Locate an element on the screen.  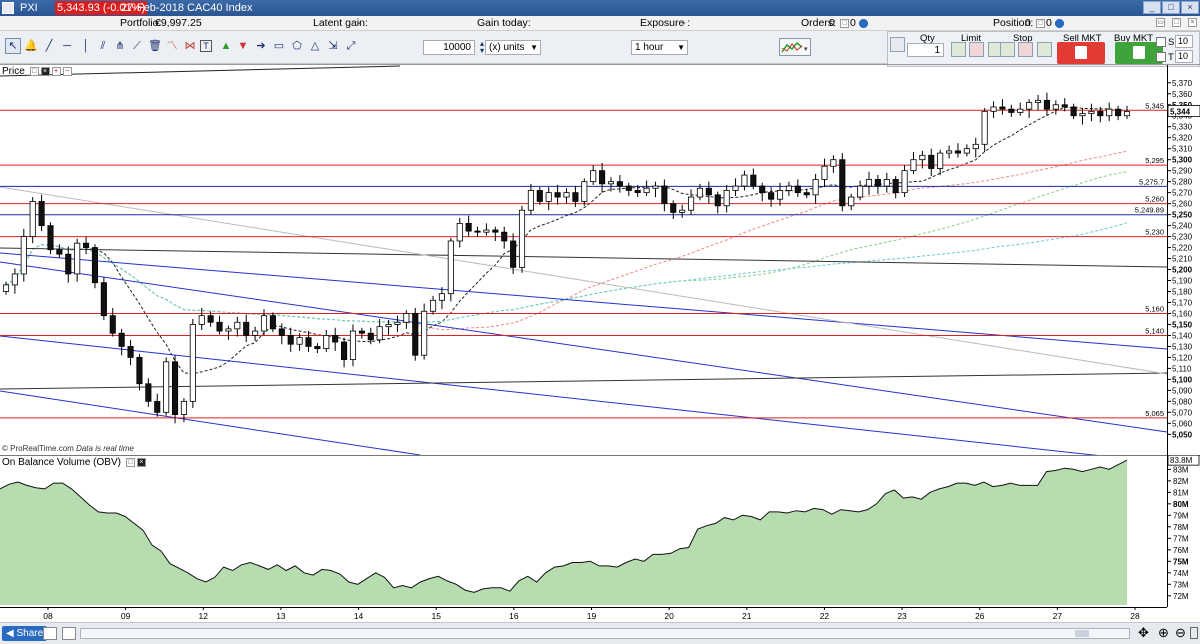
limit-sell-button is located at coordinates (976, 49).